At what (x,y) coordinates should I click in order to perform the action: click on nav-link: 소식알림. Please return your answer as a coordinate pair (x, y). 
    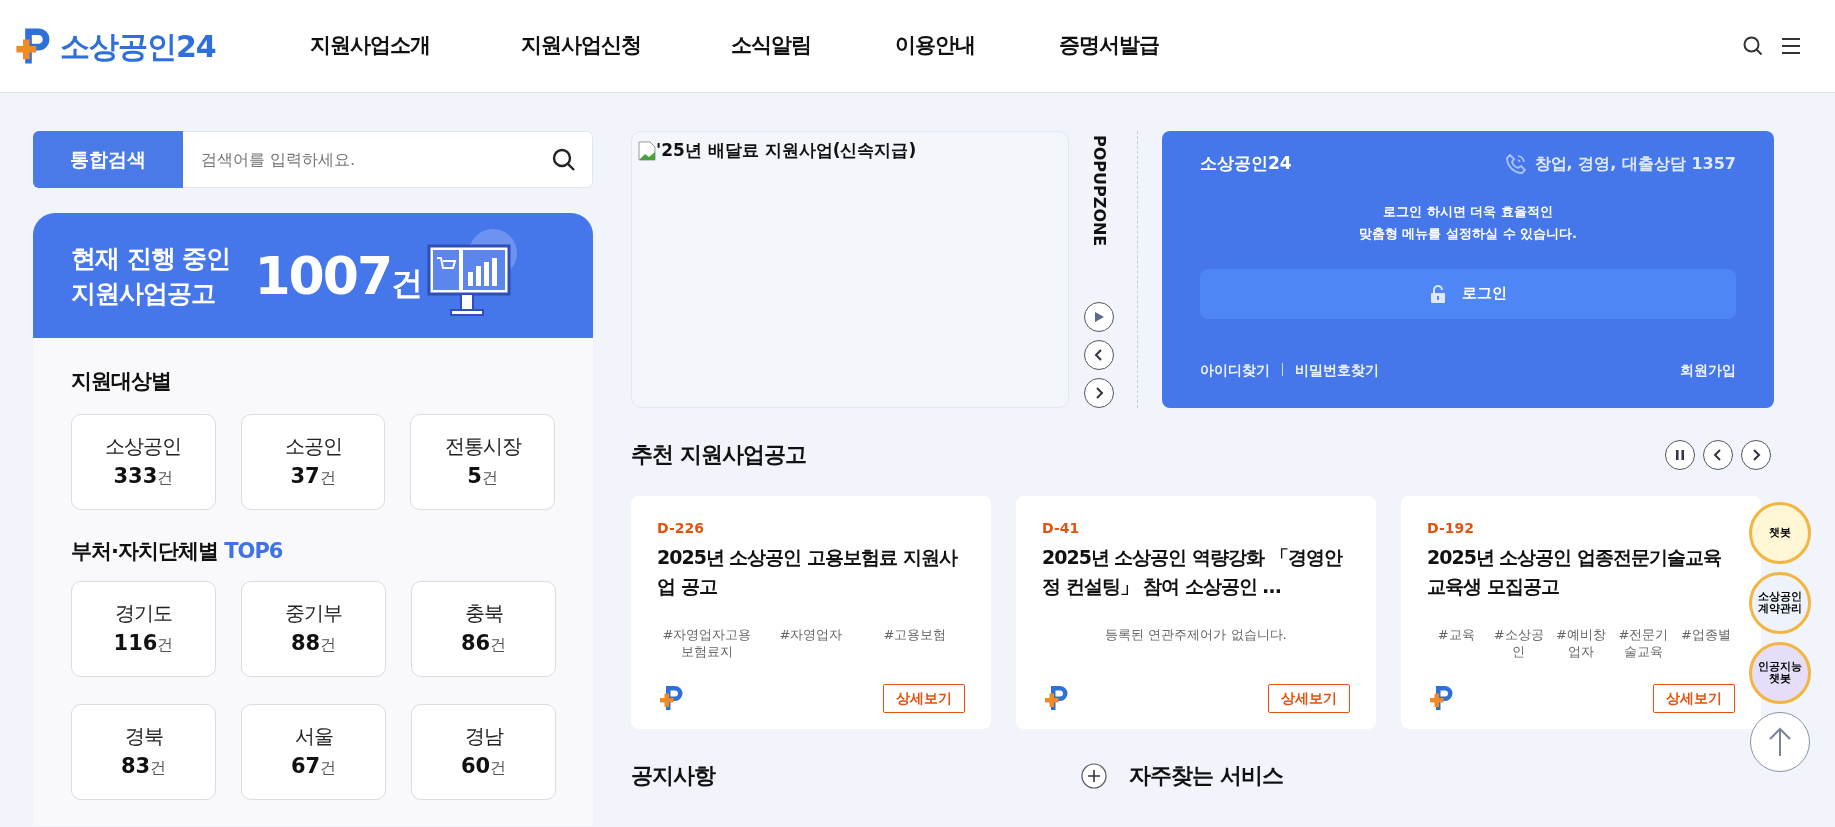
    Looking at the image, I should click on (771, 45).